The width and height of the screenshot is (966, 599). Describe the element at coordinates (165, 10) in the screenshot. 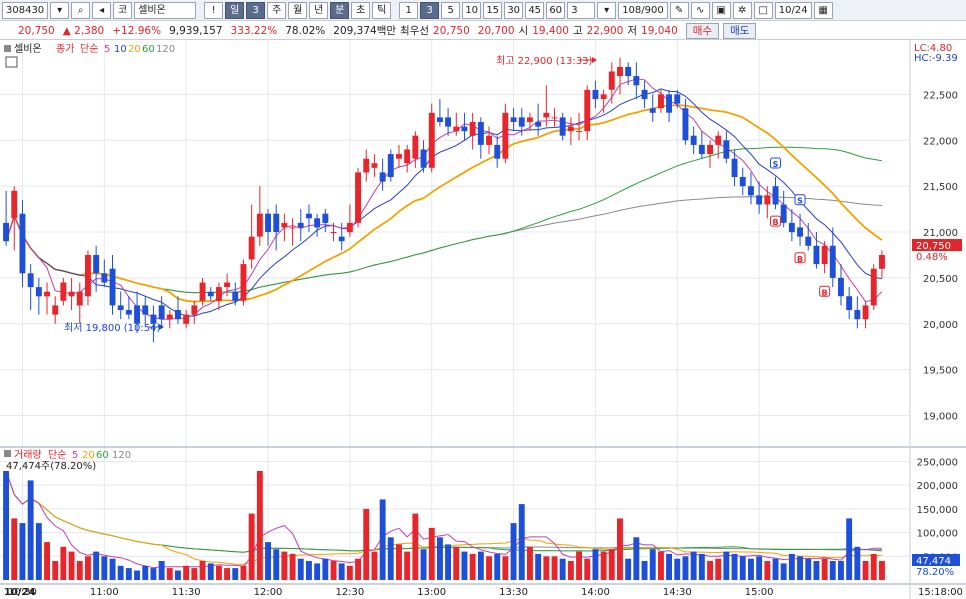

I see `stock-name-field: 셀비온` at that location.